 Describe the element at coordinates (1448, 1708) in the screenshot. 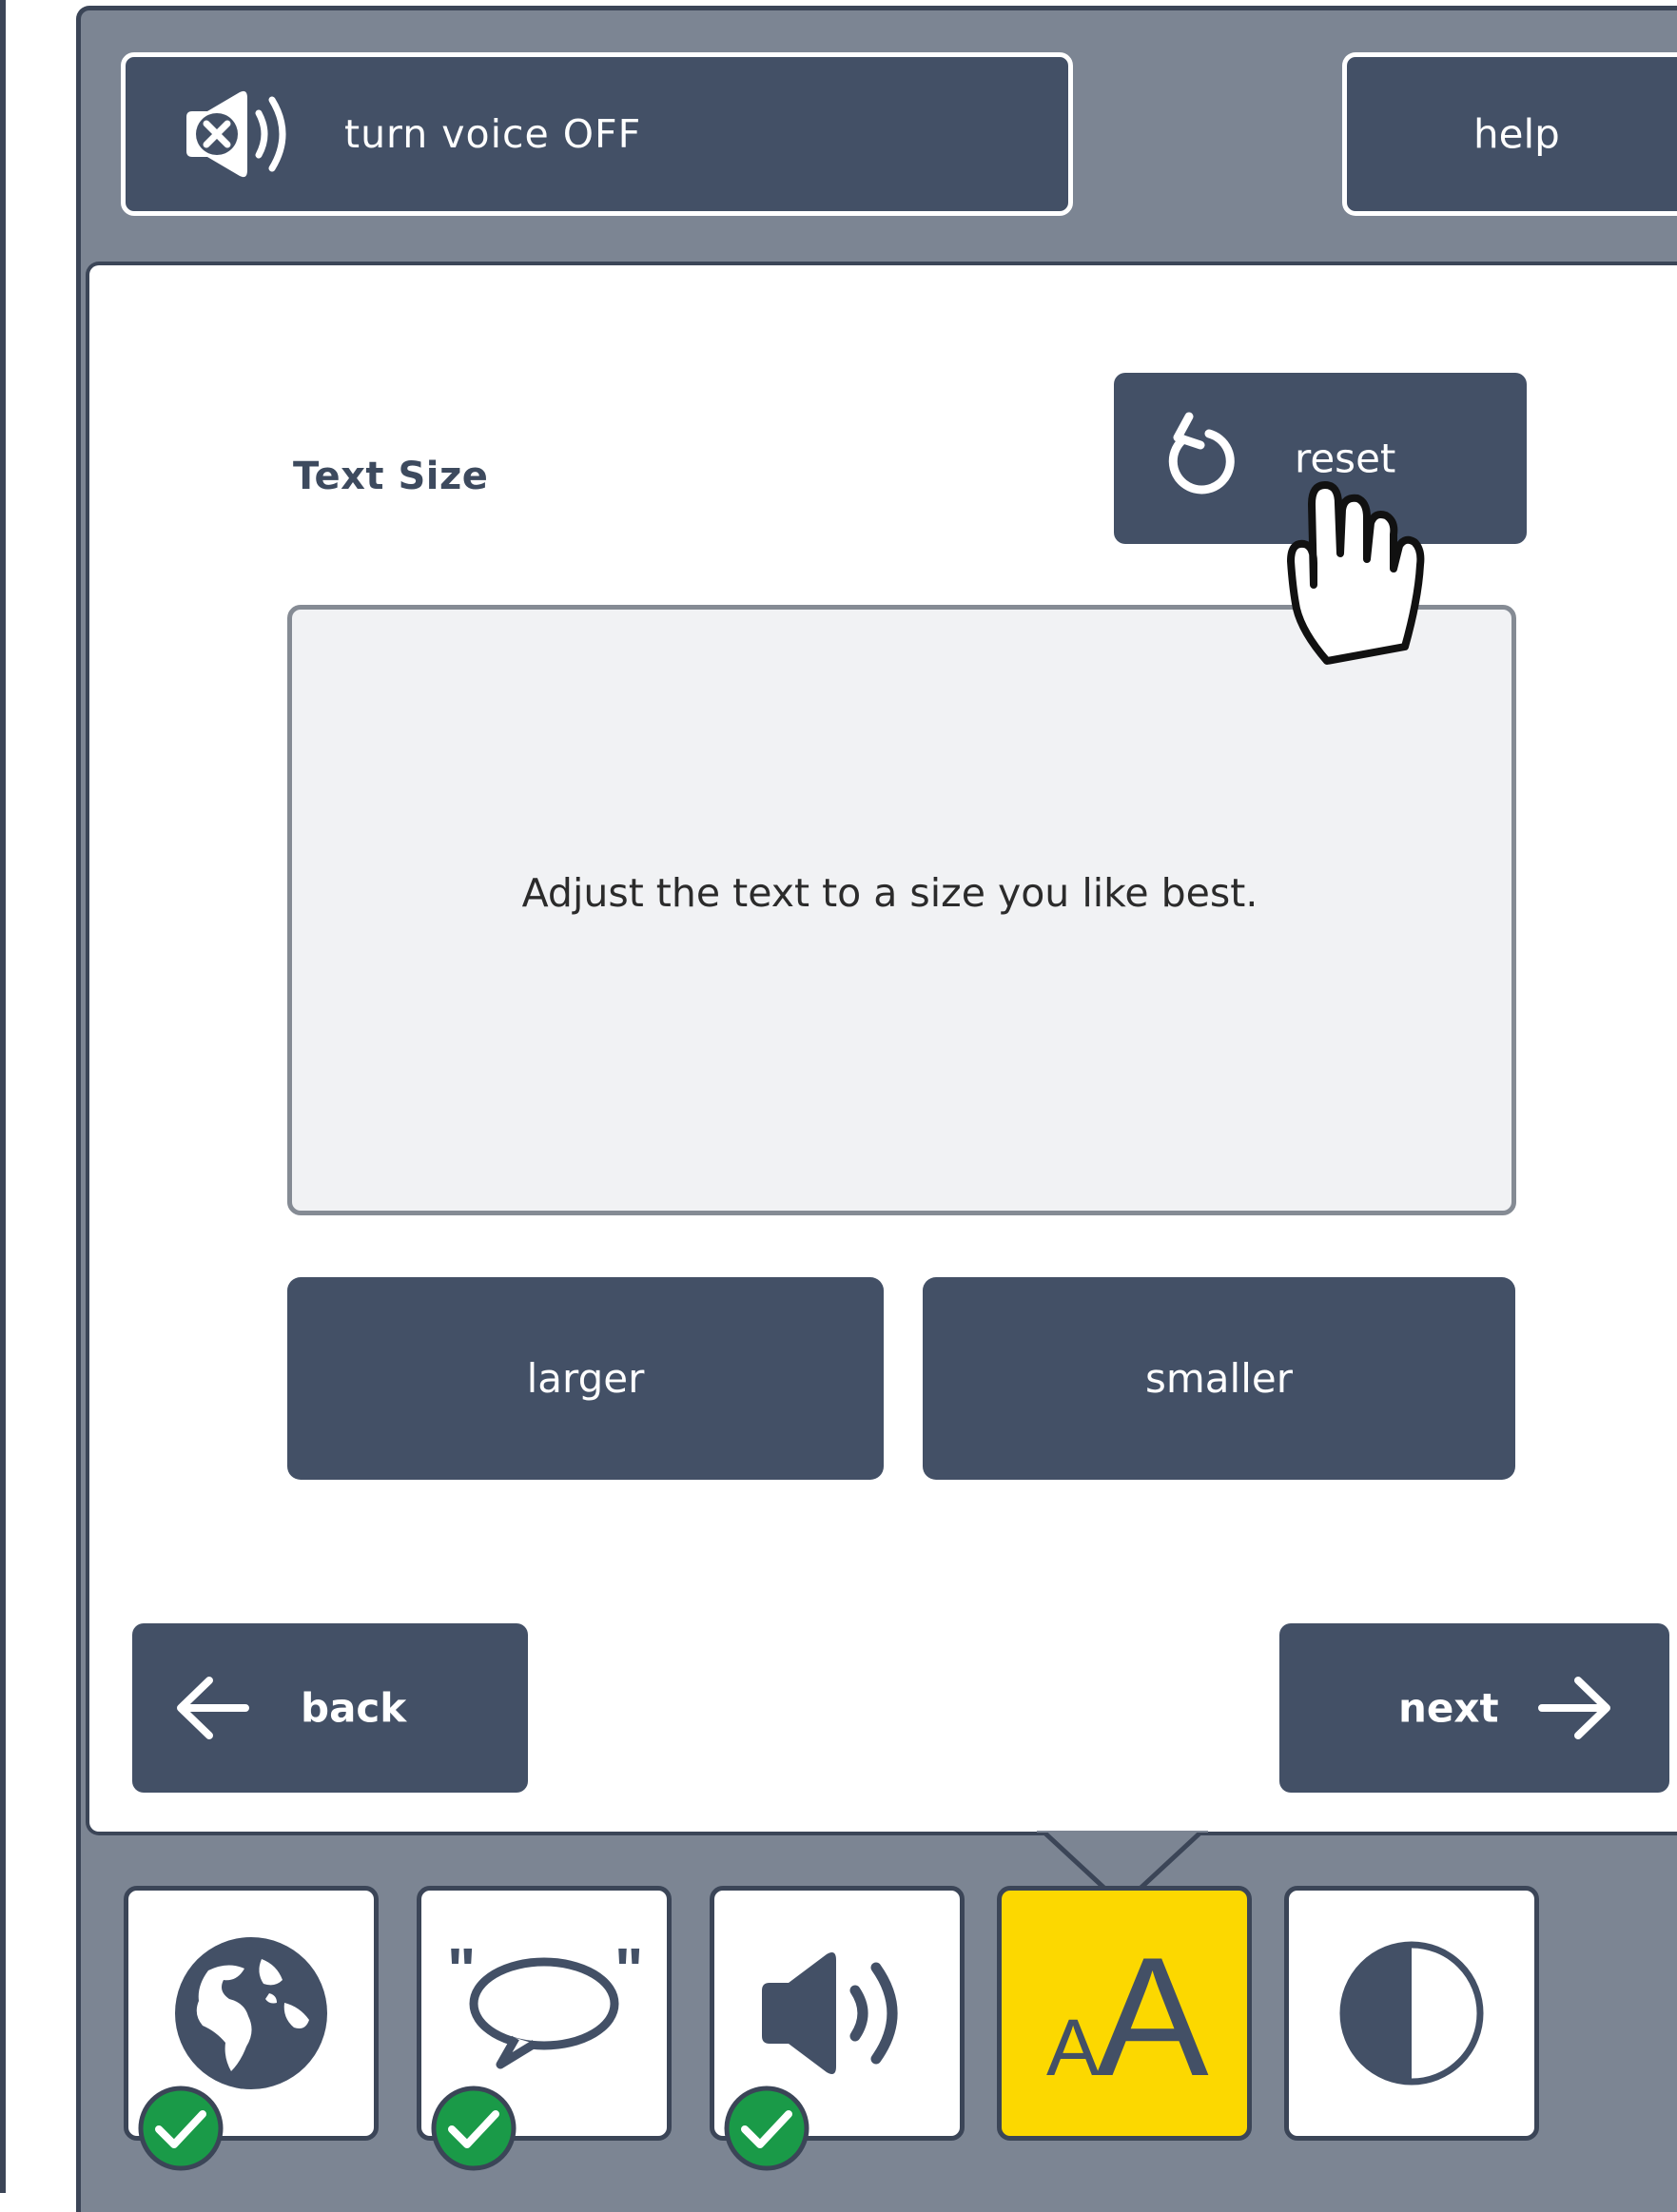

I see `next-button-label: next` at that location.